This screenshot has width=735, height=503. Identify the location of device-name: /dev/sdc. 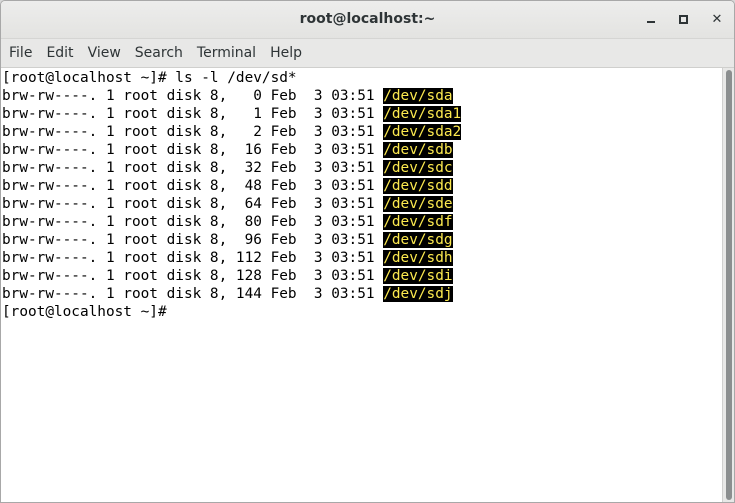
(418, 168).